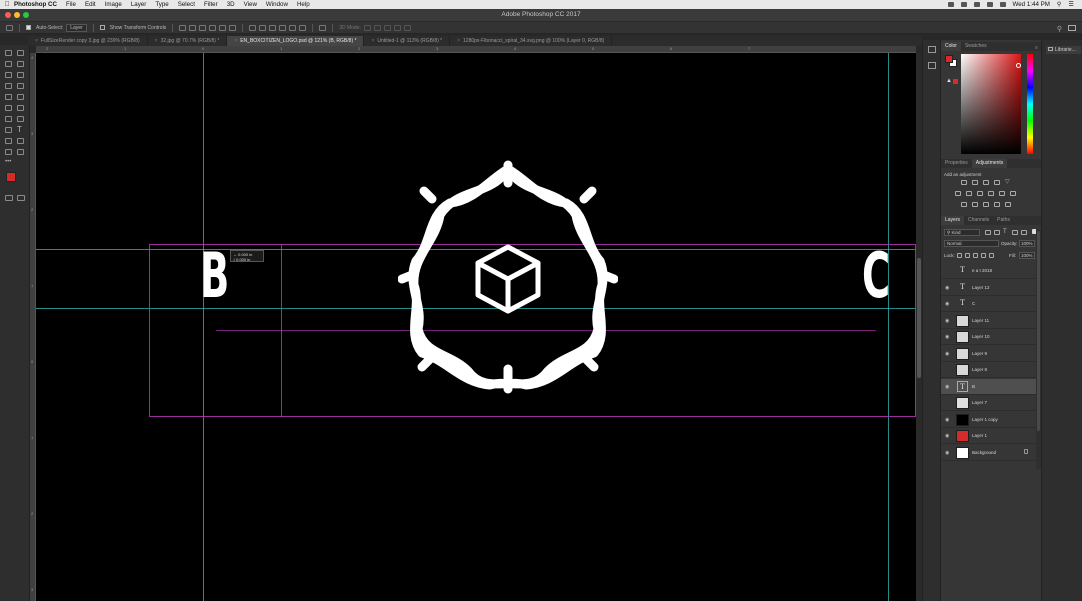 This screenshot has width=1082, height=601. I want to click on foreground-color-swatch, so click(11, 177).